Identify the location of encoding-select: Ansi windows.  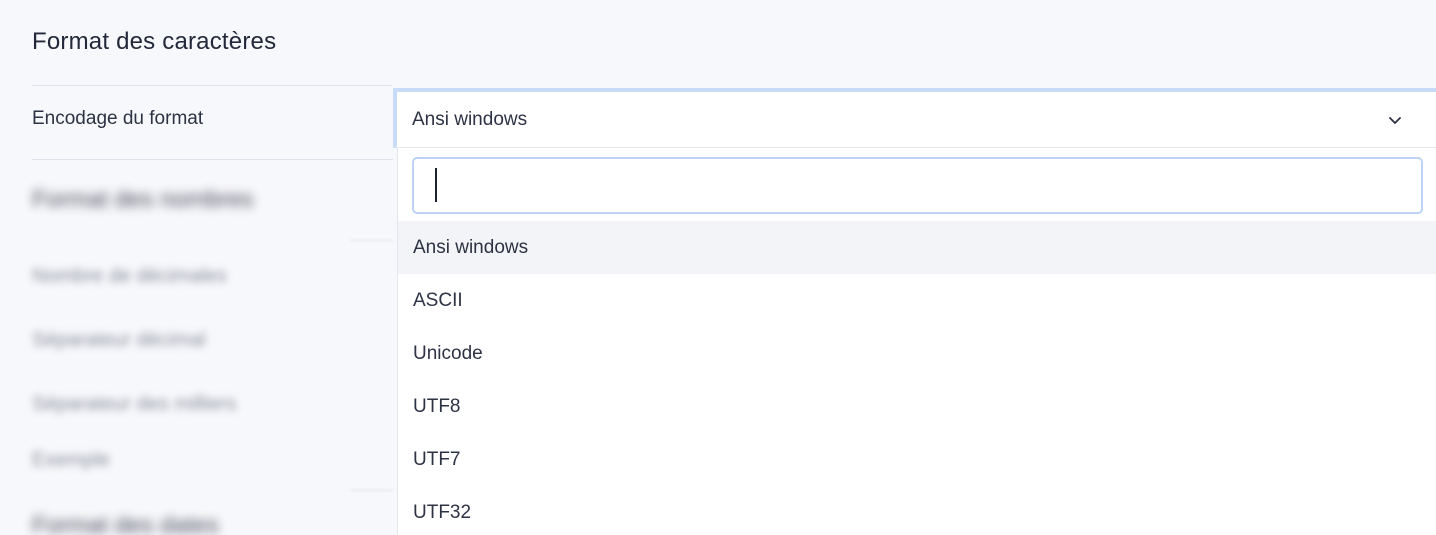
(914, 118).